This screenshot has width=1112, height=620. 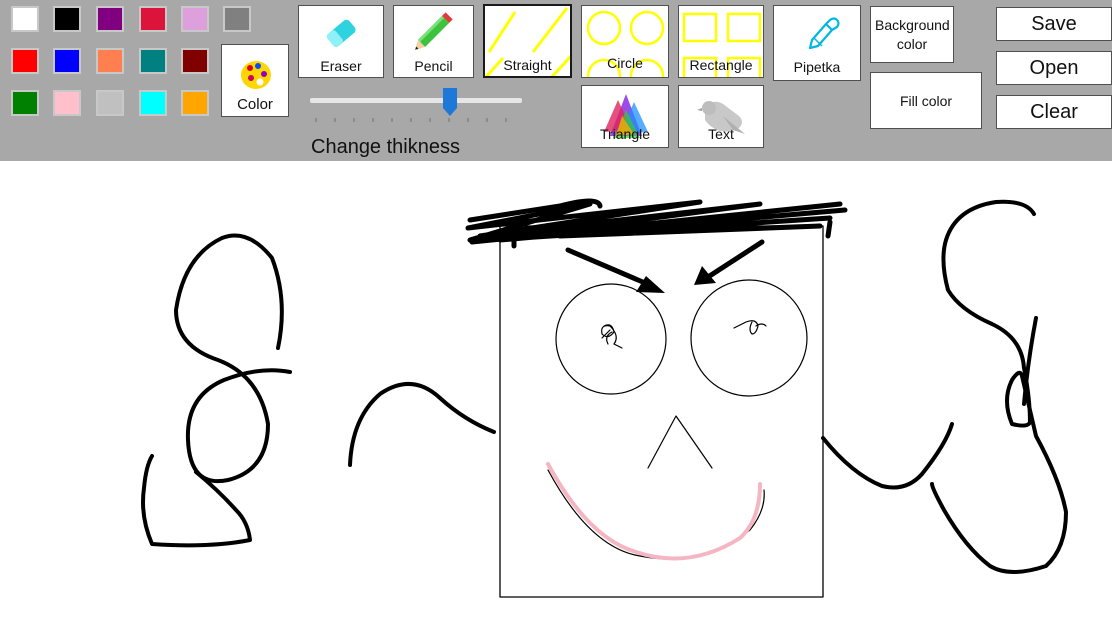 I want to click on clear-label: Clear, so click(x=1054, y=111).